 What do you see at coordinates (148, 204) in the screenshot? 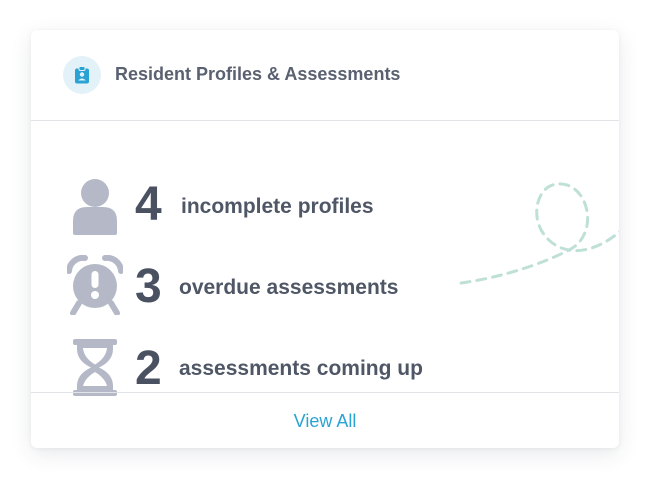
I see `stat-number: 4` at bounding box center [148, 204].